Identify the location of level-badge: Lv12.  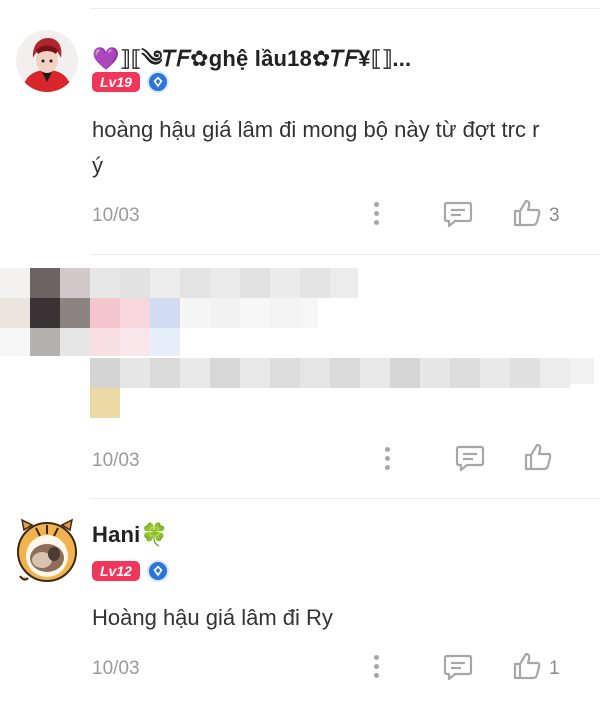
(116, 571).